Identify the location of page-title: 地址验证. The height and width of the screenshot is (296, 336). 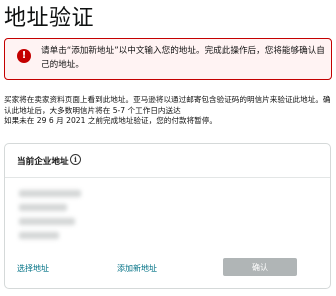
(49, 18).